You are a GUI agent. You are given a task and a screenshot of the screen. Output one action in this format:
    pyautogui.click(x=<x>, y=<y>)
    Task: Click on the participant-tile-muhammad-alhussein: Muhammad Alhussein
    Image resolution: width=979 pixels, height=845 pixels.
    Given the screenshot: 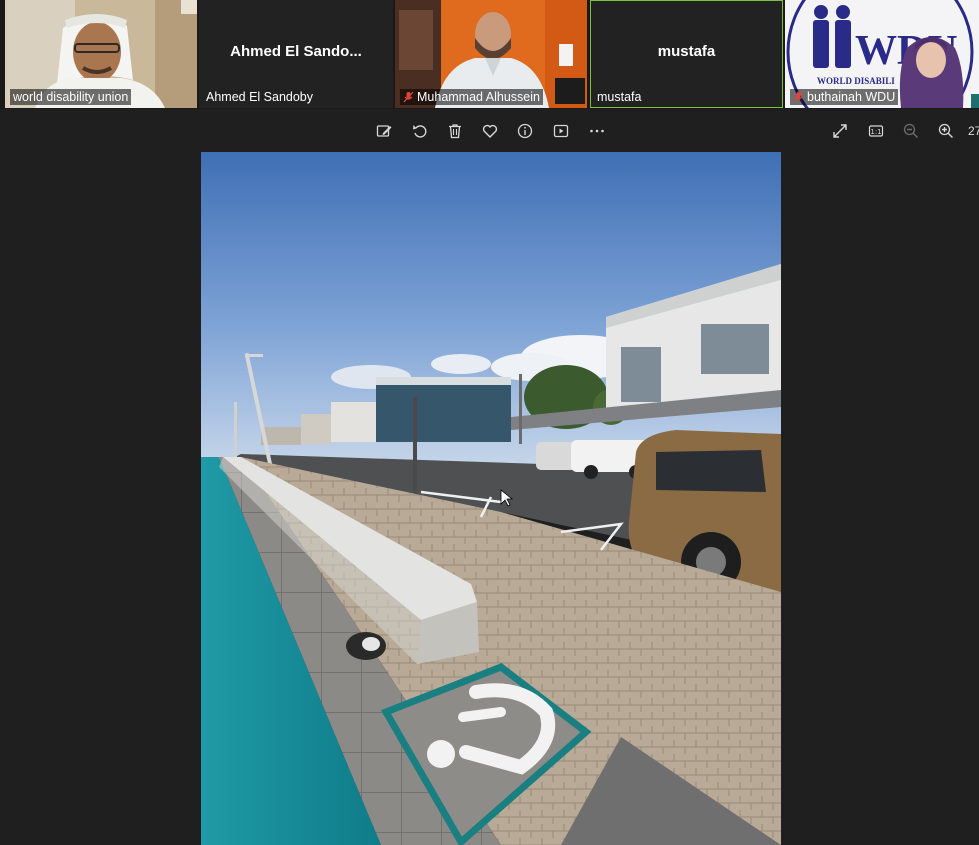 What is the action you would take?
    pyautogui.click(x=491, y=54)
    